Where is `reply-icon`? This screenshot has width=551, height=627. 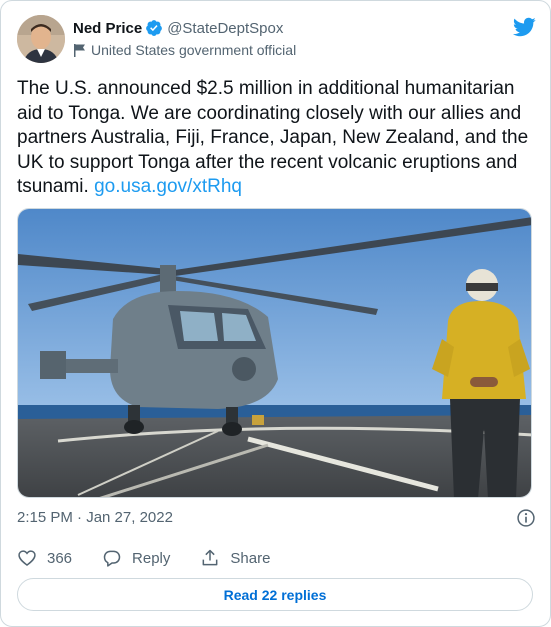 reply-icon is located at coordinates (112, 558).